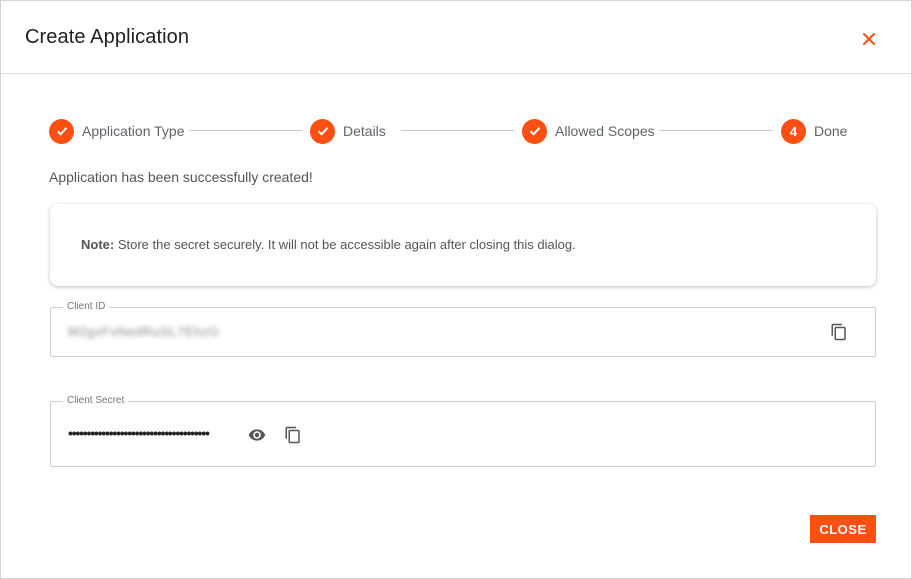  I want to click on client-id-value: M2gxFvNedRuSL7EhzG, so click(143, 331).